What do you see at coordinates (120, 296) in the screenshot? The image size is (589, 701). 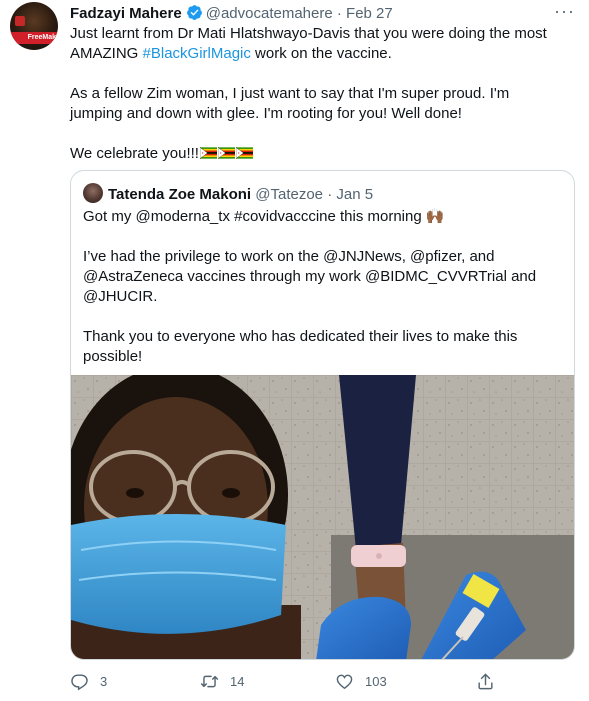 I see `quoted-line: @JHUCIR.` at bounding box center [120, 296].